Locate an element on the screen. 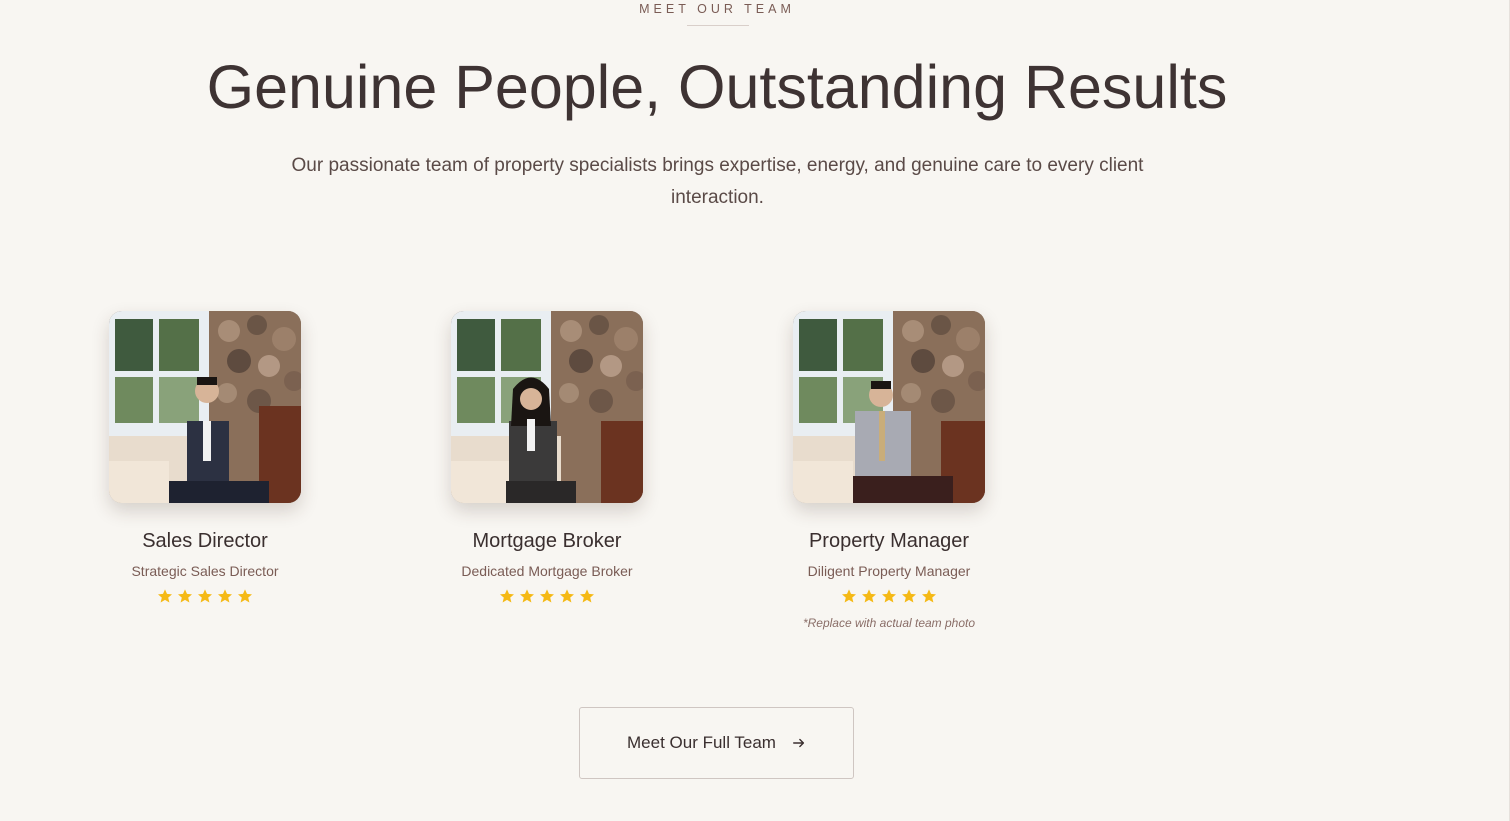  member-role: Strategic Sales Director is located at coordinates (205, 571).